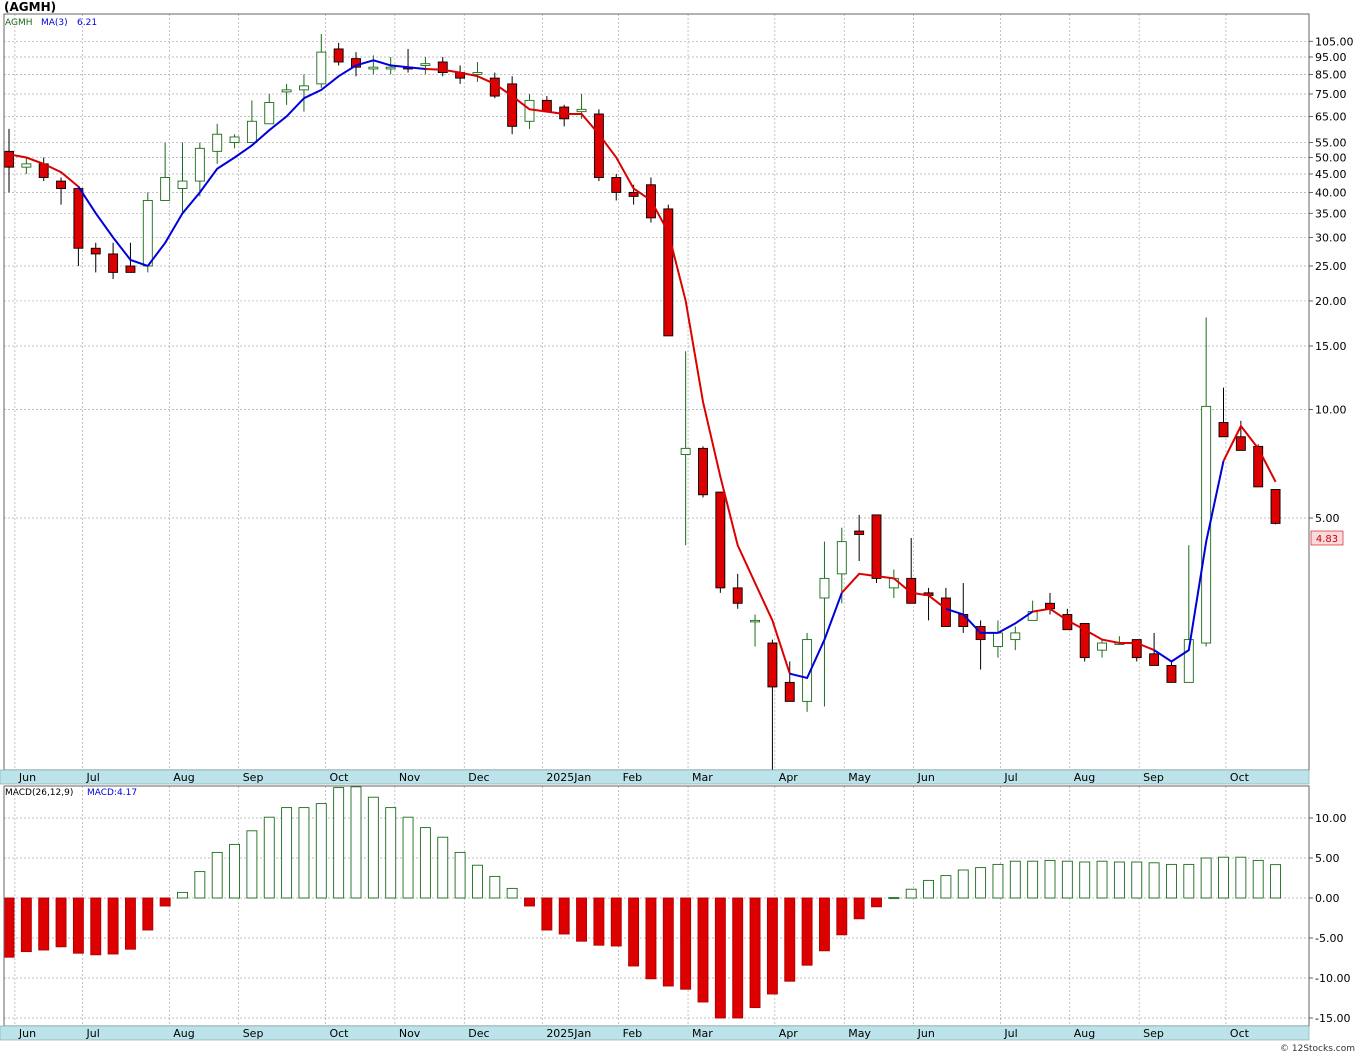  What do you see at coordinates (1327, 858) in the screenshot?
I see `macd-tick-label: 5.00` at bounding box center [1327, 858].